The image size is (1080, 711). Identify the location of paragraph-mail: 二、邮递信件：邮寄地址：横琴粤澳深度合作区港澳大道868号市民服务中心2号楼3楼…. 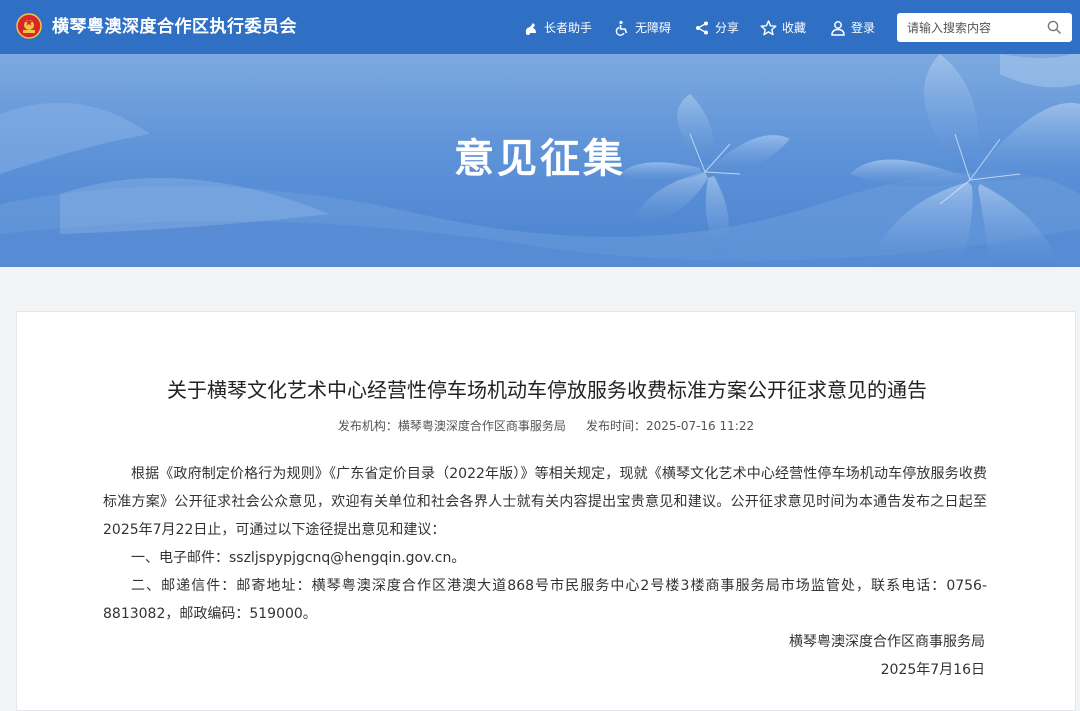
(545, 600).